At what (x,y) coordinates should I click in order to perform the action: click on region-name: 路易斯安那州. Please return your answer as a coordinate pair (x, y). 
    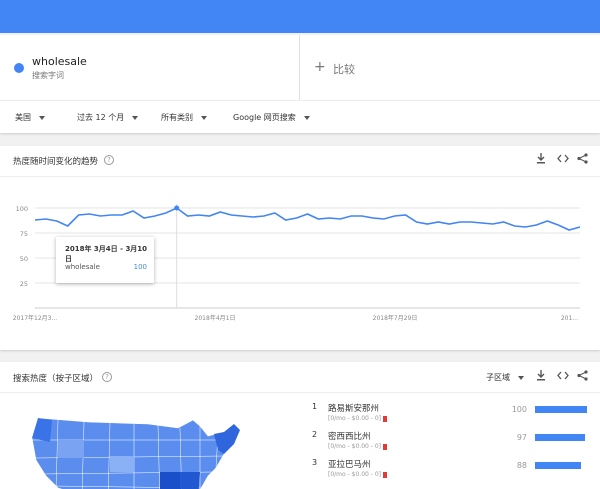
    Looking at the image, I should click on (353, 408).